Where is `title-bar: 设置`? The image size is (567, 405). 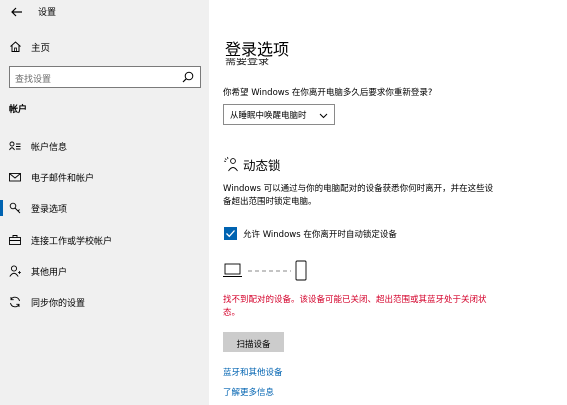
title-bar: 设置 is located at coordinates (104, 12).